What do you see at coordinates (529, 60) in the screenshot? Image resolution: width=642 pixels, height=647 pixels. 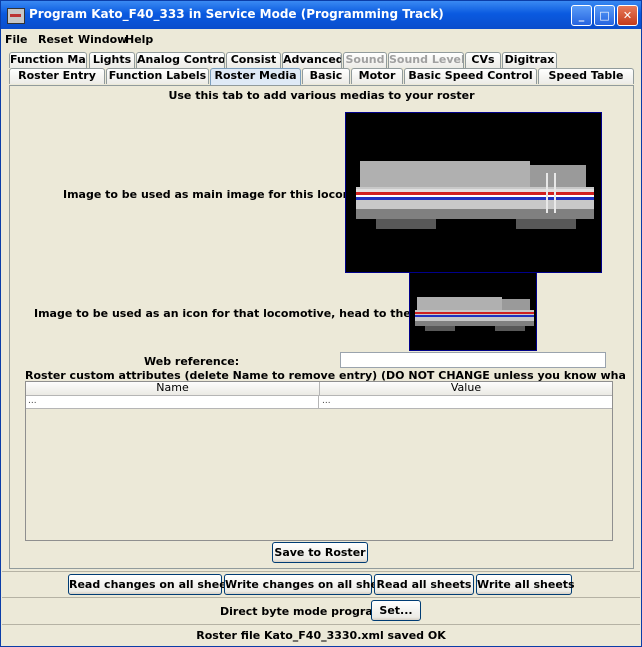 I see `tab-digitrax: Digitrax` at bounding box center [529, 60].